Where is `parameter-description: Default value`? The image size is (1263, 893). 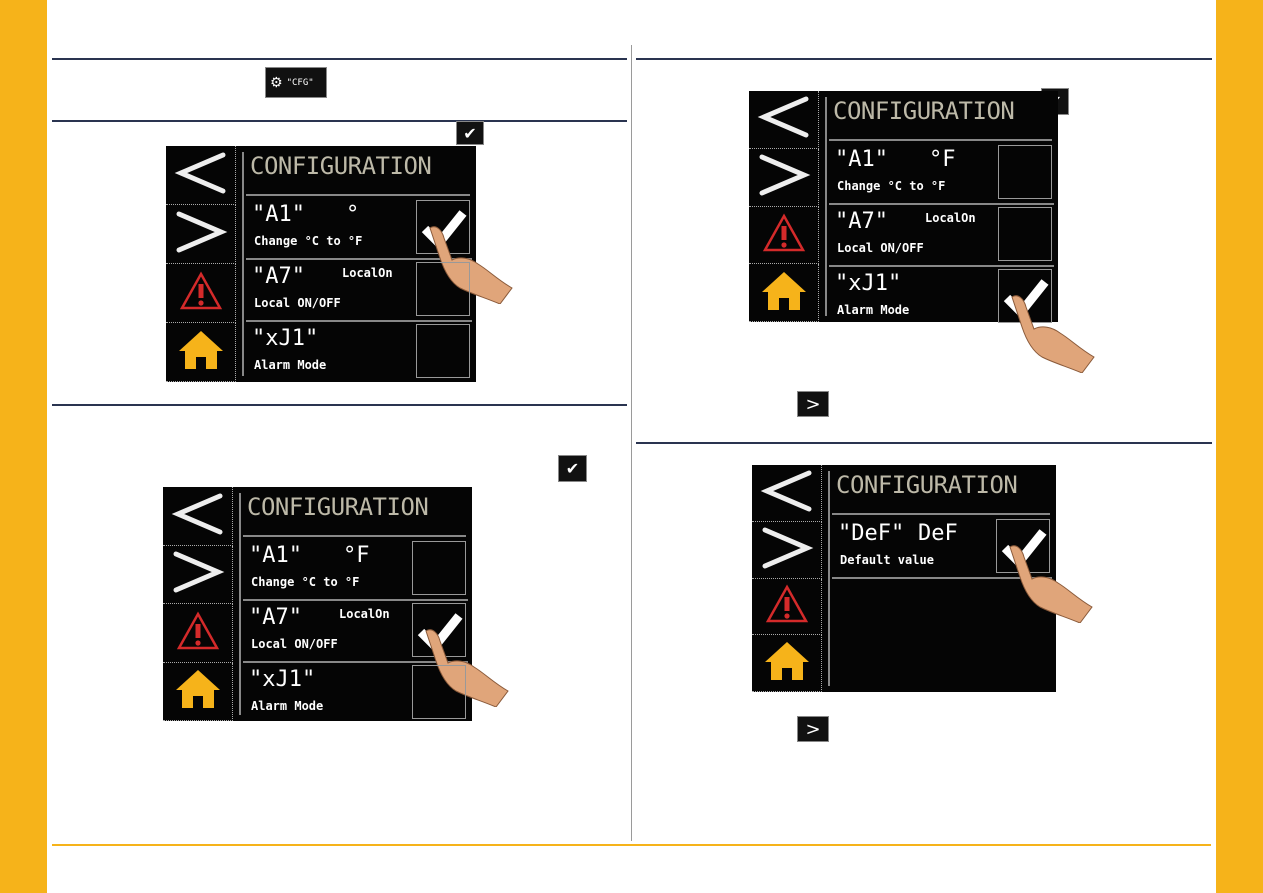 parameter-description: Default value is located at coordinates (887, 560).